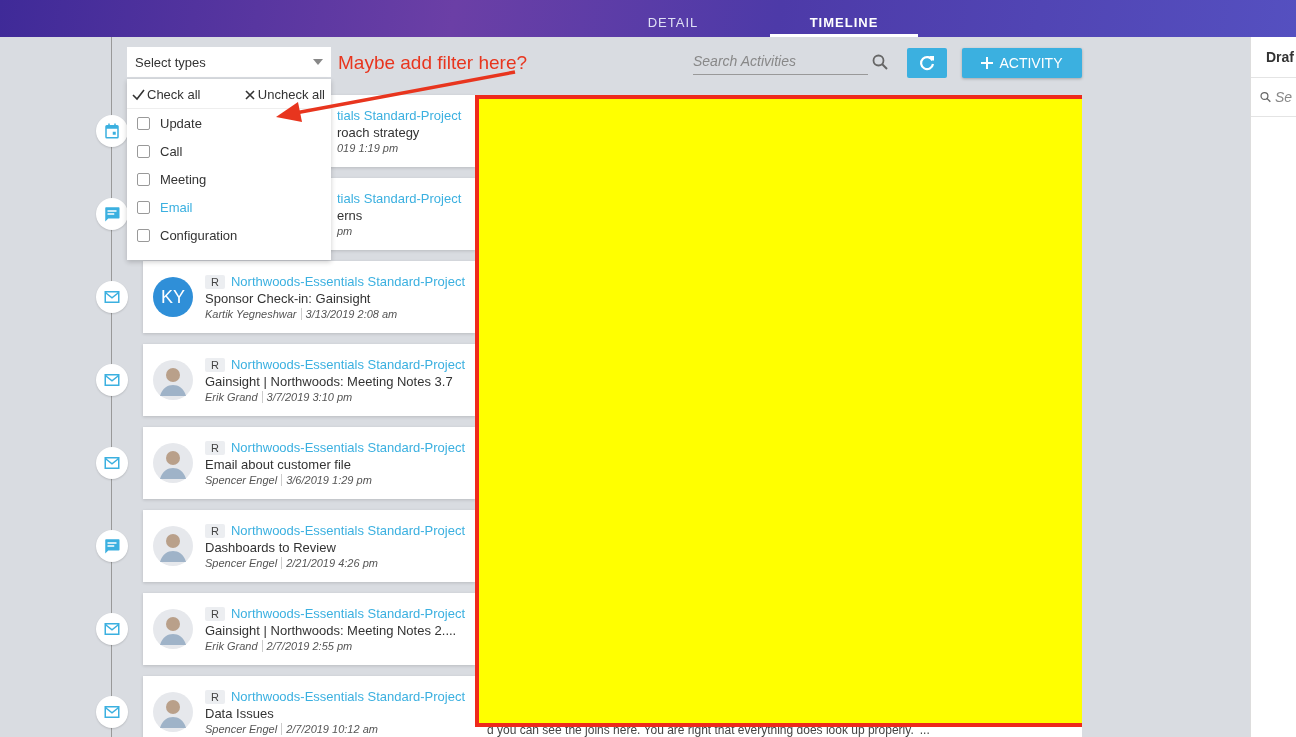 The width and height of the screenshot is (1296, 737). I want to click on activity-title: Sponsor Check-in: Gainsight, so click(288, 298).